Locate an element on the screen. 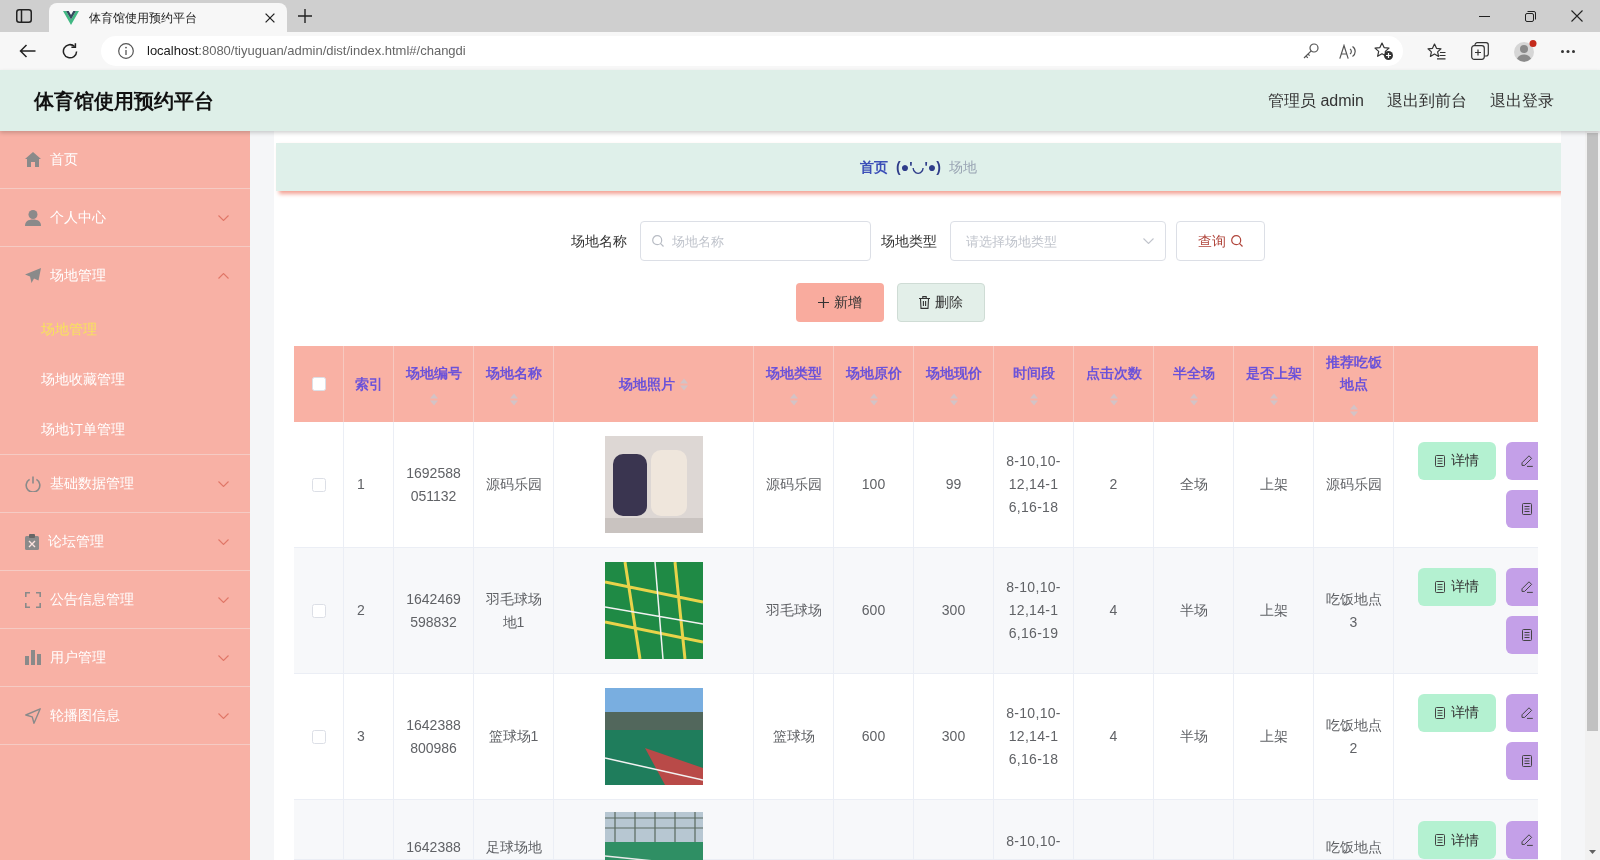  field-label: 场地名称 is located at coordinates (598, 241).